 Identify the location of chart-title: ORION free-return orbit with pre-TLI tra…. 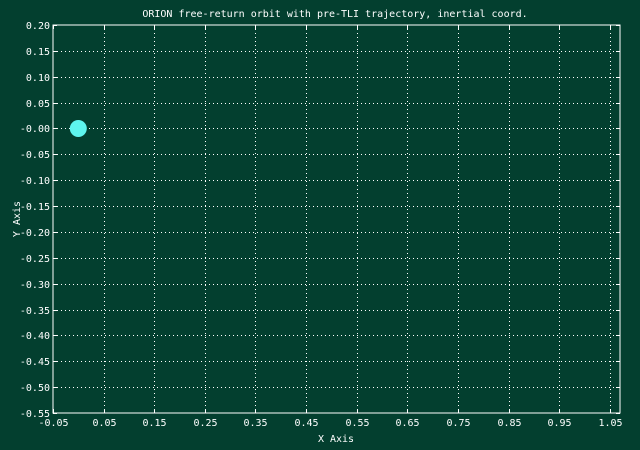
(334, 14).